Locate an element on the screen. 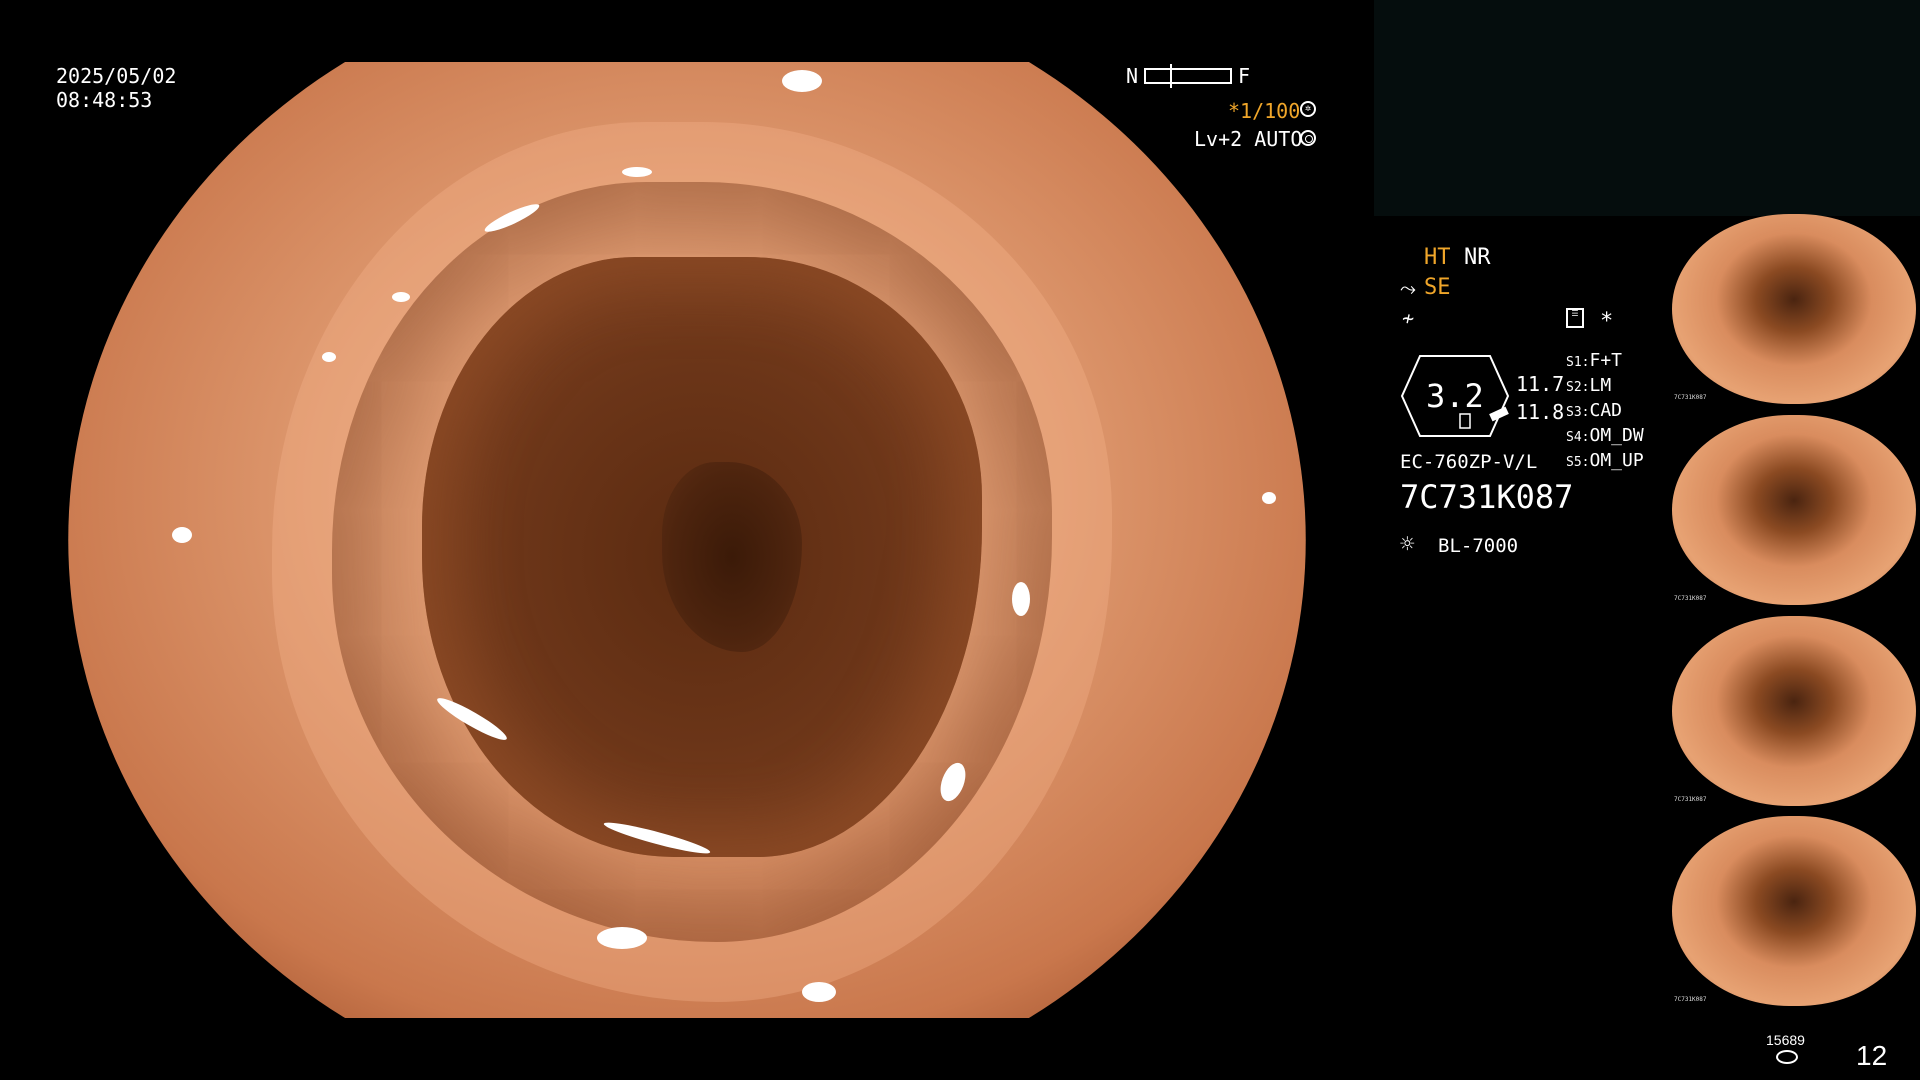  date-label: 2025/05/02 is located at coordinates (116, 76).